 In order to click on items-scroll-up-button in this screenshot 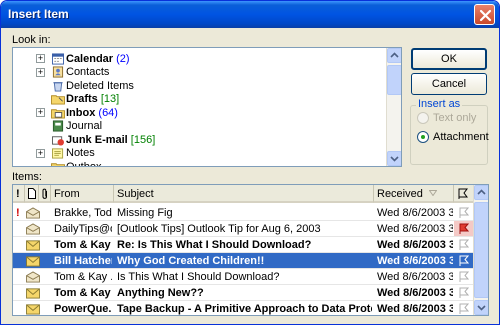, I will do `click(481, 192)`.